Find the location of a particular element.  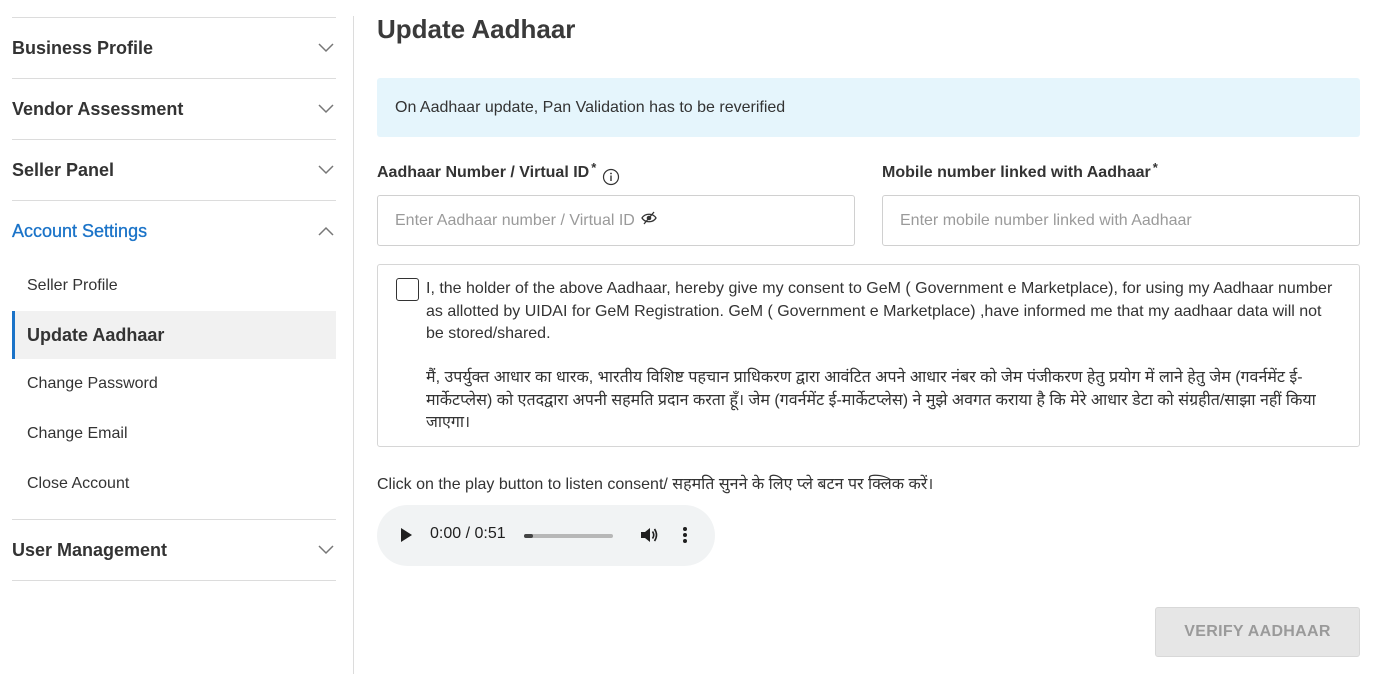

verify-aadhaar-button: VERIFY AADHAAR is located at coordinates (1257, 632).